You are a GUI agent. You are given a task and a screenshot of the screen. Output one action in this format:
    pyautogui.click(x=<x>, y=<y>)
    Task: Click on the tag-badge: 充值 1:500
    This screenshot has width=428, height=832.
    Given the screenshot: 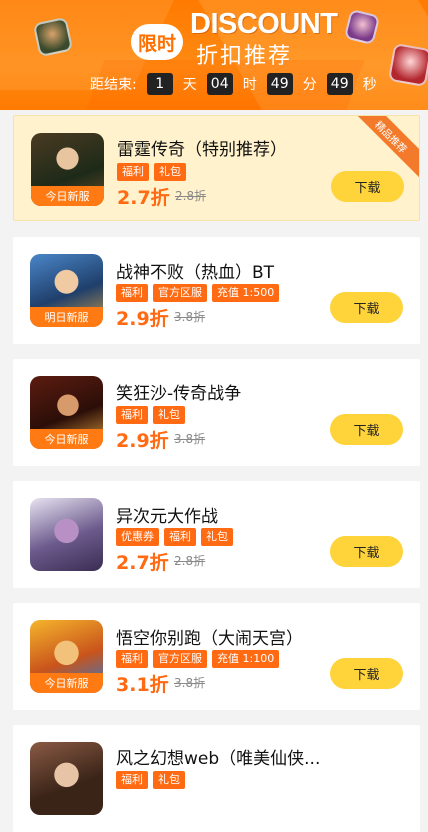 What is the action you would take?
    pyautogui.click(x=246, y=293)
    